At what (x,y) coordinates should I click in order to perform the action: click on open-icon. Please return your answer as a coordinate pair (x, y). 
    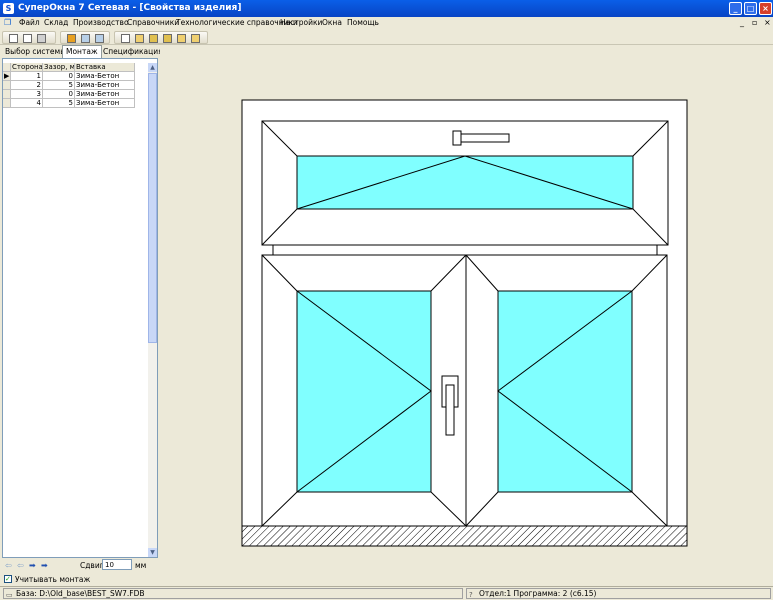
    Looking at the image, I should click on (27, 38).